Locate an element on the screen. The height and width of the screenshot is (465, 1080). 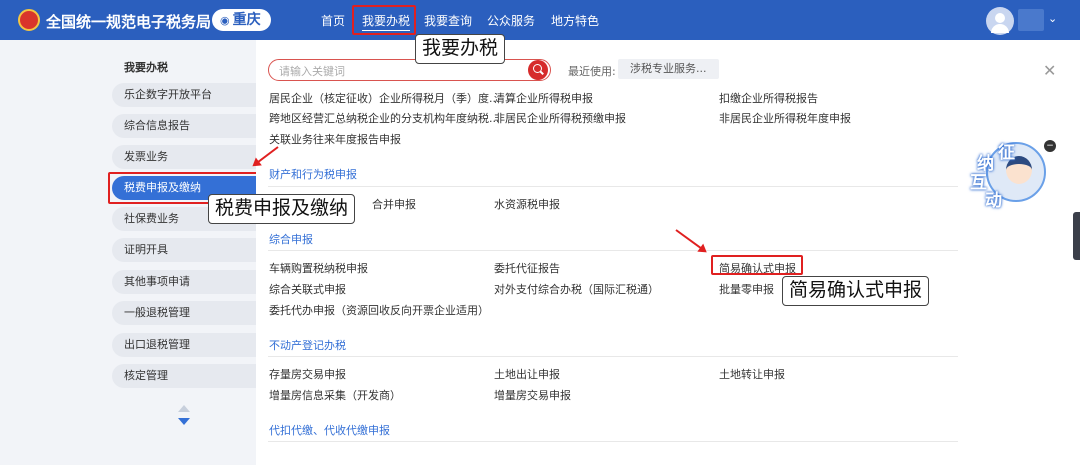
service-link: 土地出让申报 is located at coordinates (527, 374).